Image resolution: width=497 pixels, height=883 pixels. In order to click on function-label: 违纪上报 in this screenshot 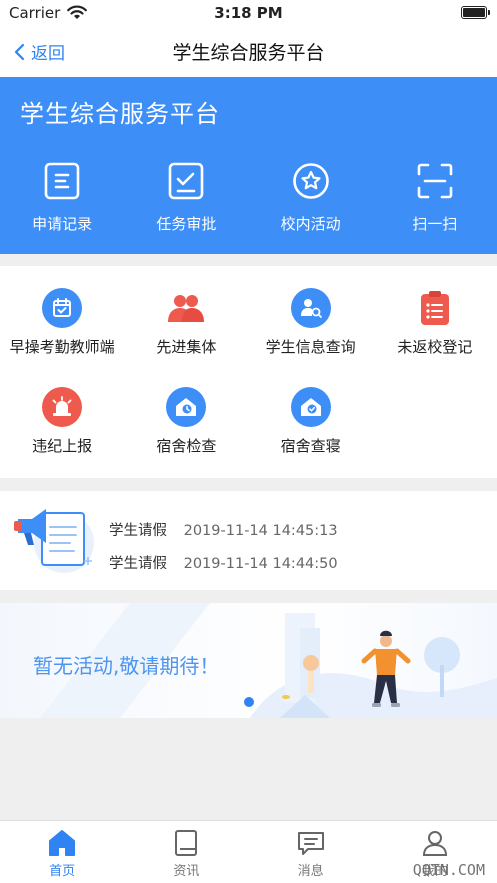, I will do `click(62, 446)`.